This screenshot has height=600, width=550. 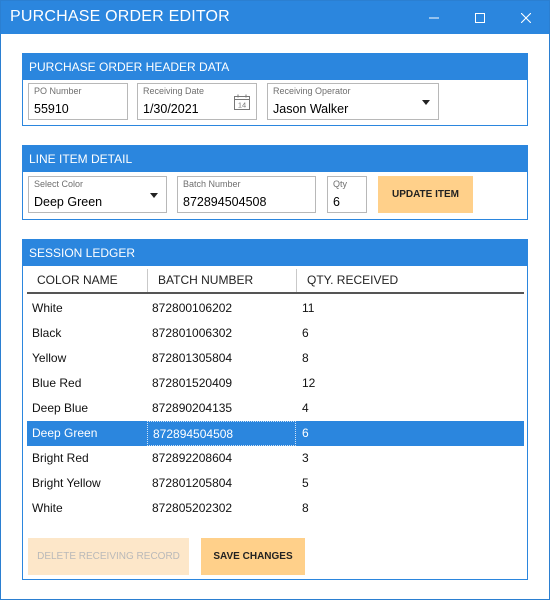 I want to click on table-cell-batch: 872801006302, so click(x=192, y=333).